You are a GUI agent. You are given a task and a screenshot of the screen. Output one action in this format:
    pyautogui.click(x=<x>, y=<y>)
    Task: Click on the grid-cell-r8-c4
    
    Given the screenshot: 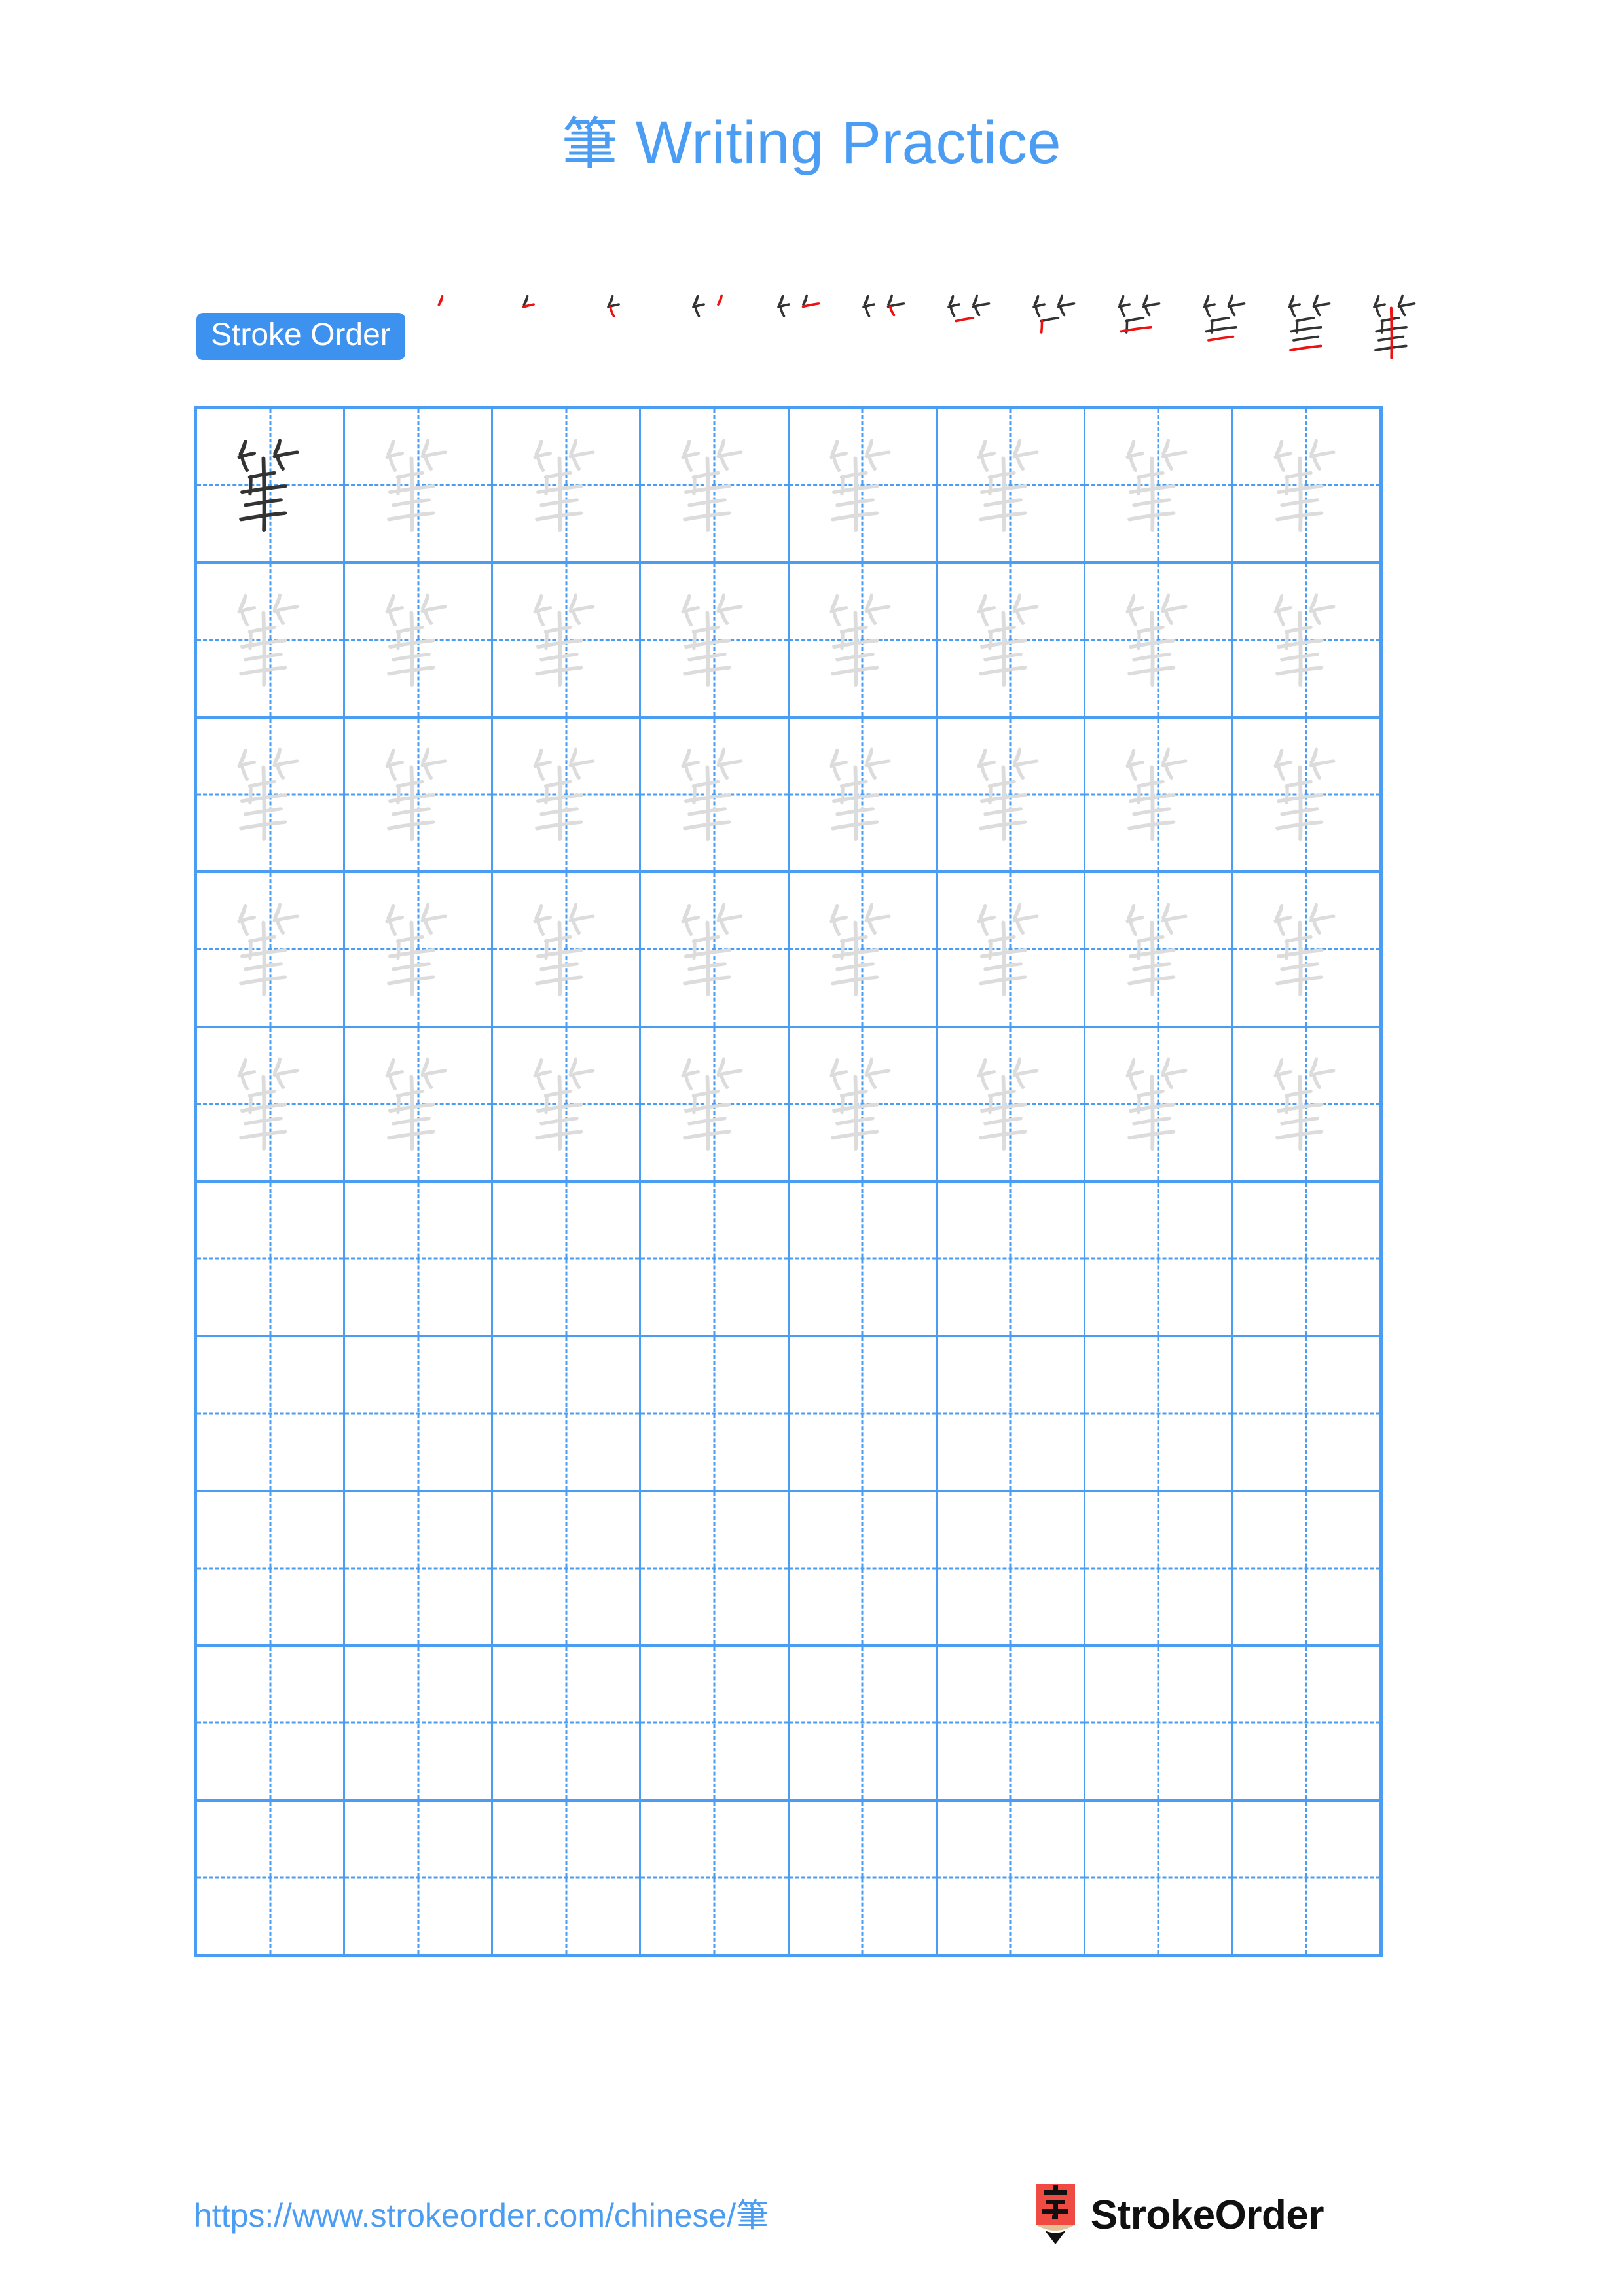 What is the action you would take?
    pyautogui.click(x=715, y=1568)
    